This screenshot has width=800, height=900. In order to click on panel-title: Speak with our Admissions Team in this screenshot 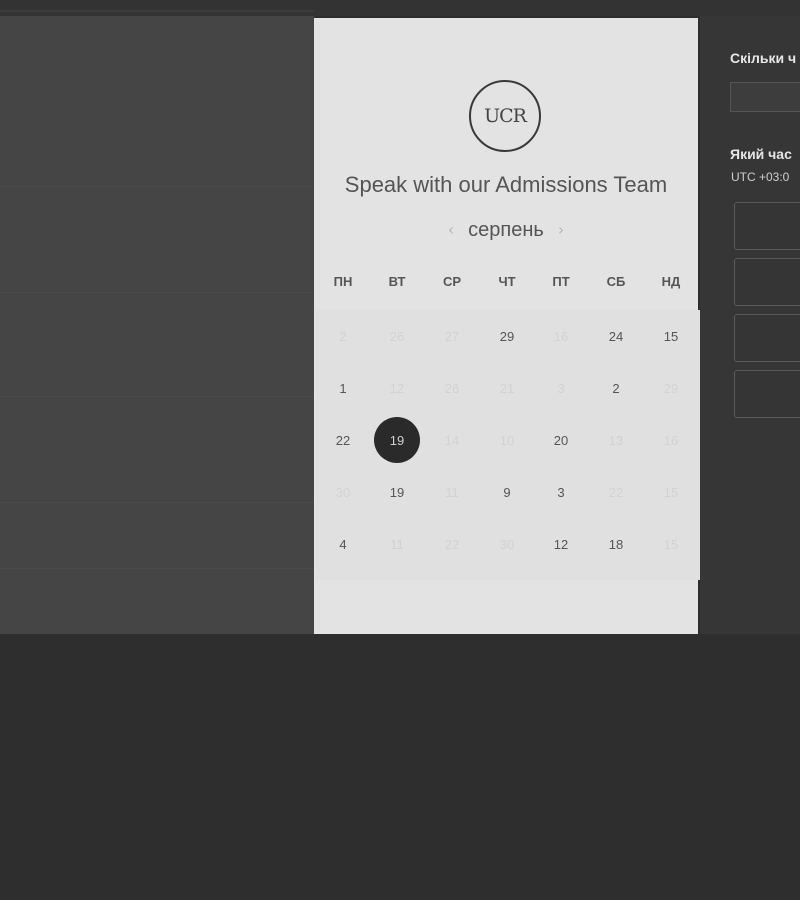, I will do `click(506, 184)`.